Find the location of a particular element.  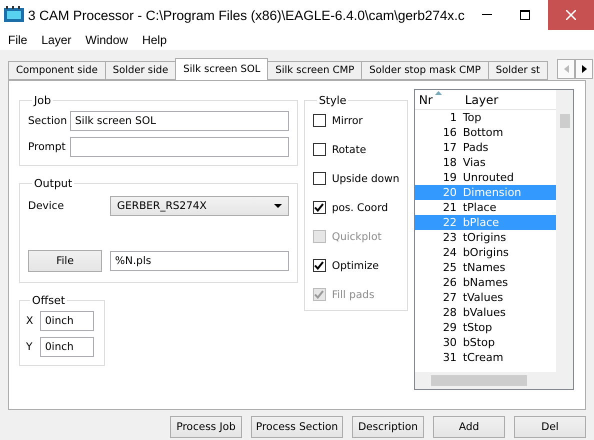

file-field: %N.pls is located at coordinates (199, 261).